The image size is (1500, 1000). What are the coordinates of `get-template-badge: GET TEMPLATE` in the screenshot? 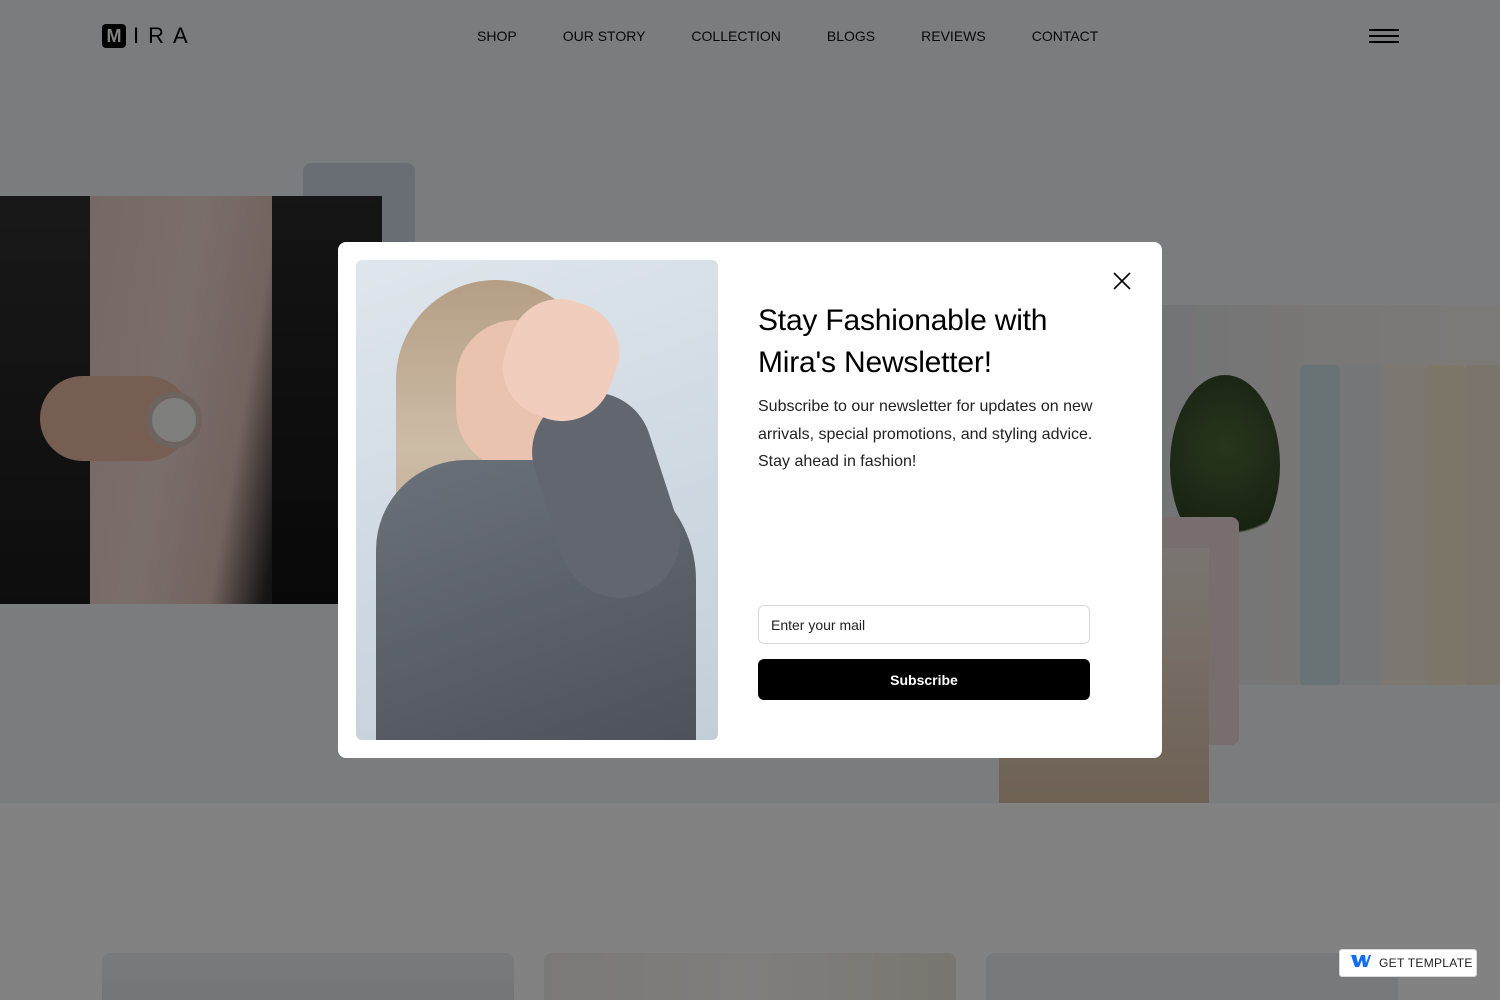 It's located at (1408, 963).